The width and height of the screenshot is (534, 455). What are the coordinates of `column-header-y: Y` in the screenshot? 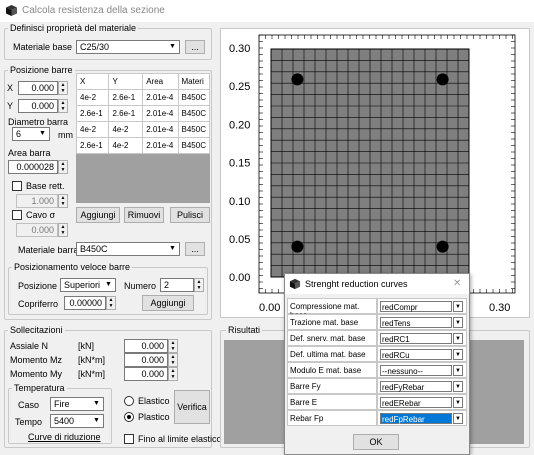 It's located at (126, 81).